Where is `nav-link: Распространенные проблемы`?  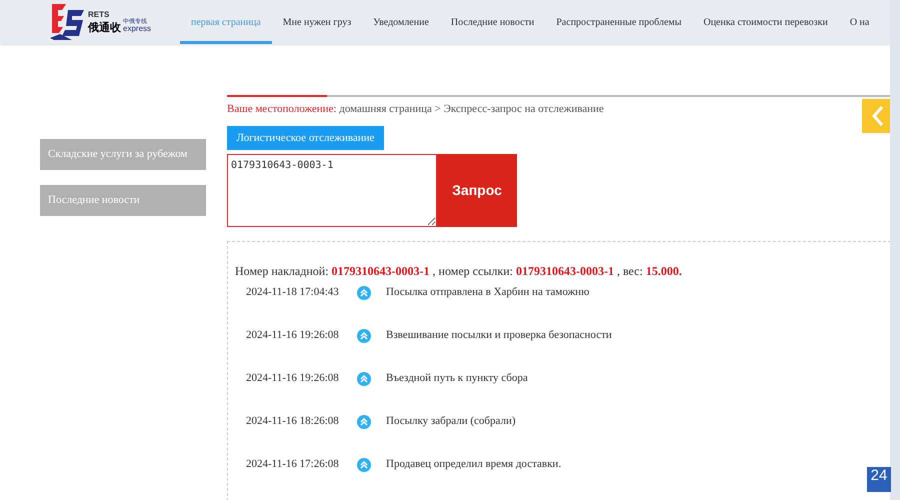
nav-link: Распространенные проблемы is located at coordinates (618, 22).